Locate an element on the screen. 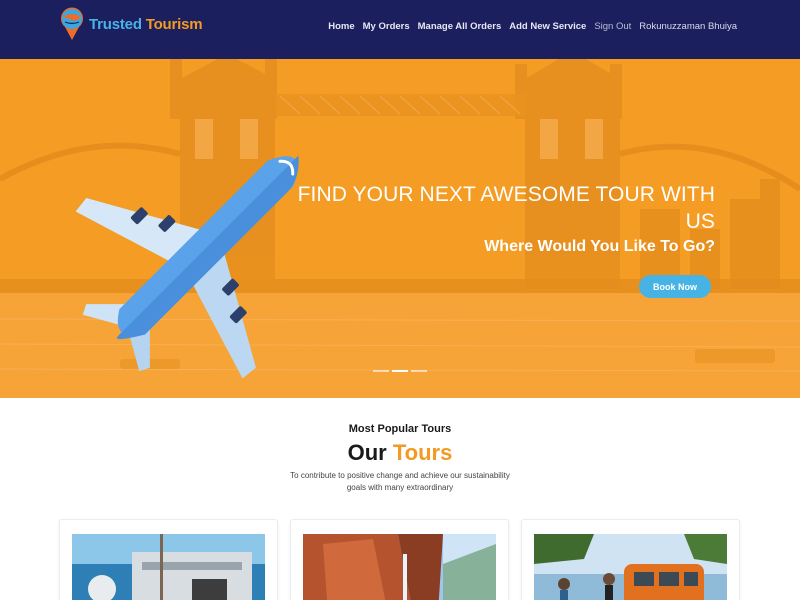 This screenshot has width=800, height=600. nav-user-name: Rokunuzzaman Bhuiya is located at coordinates (688, 26).